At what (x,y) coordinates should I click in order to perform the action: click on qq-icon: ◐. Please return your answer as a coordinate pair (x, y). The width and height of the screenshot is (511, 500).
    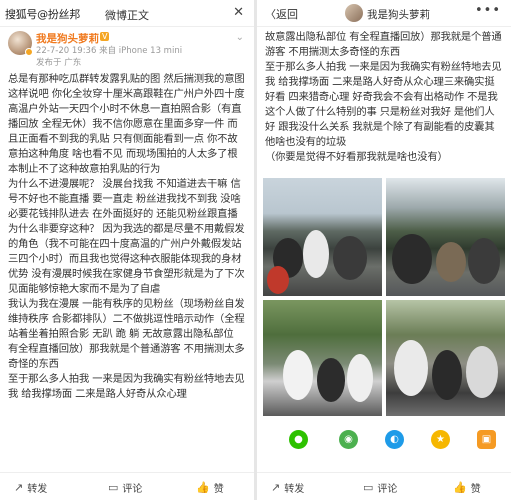
    Looking at the image, I should click on (394, 439).